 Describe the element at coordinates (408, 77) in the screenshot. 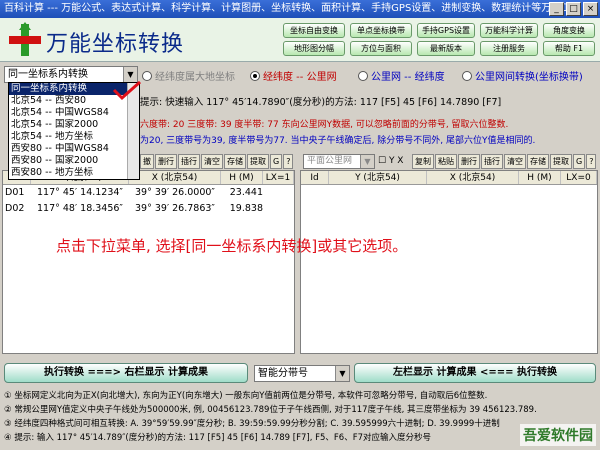

I see `radio-label: 公里网 -- 经纬度` at that location.